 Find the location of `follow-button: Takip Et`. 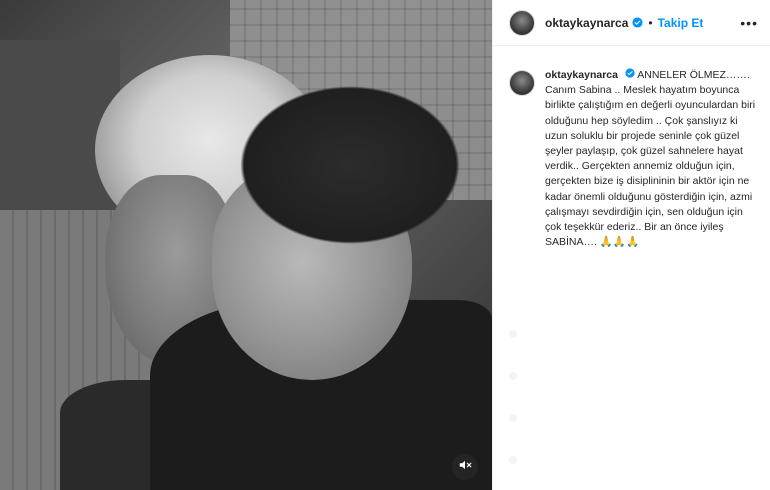

follow-button: Takip Et is located at coordinates (681, 23).